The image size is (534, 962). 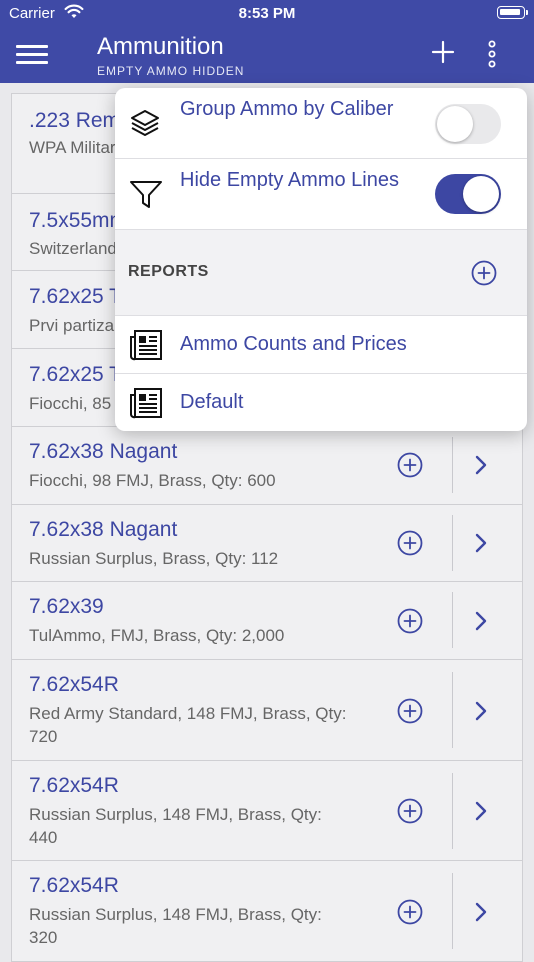 What do you see at coordinates (321, 194) in the screenshot?
I see `menu-item-hide-empty: Hide Empty Ammo Lines` at bounding box center [321, 194].